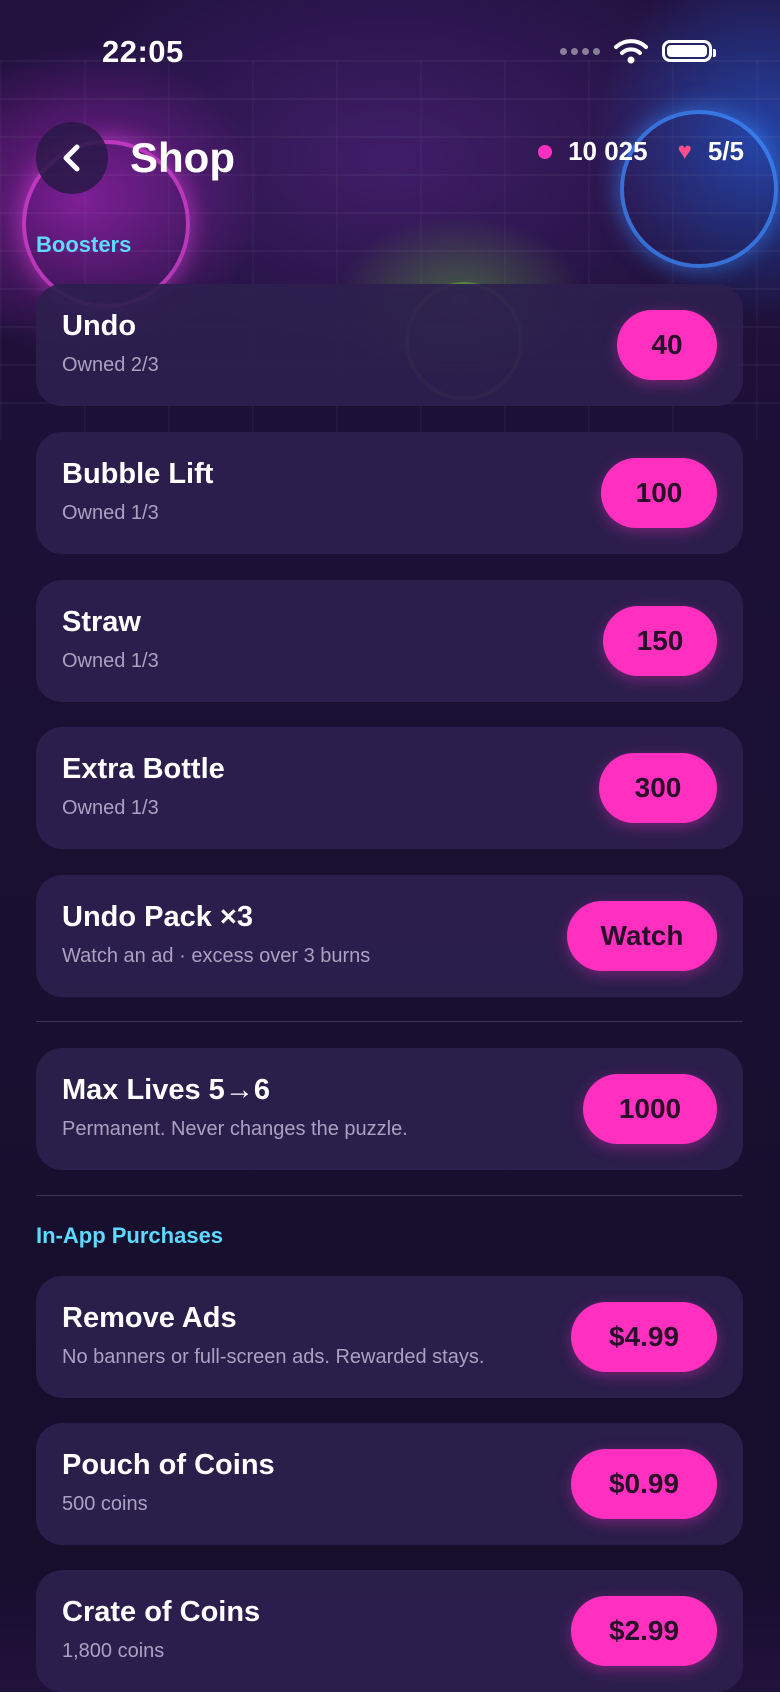 The width and height of the screenshot is (780, 1692). I want to click on status-time: 22:05, so click(143, 51).